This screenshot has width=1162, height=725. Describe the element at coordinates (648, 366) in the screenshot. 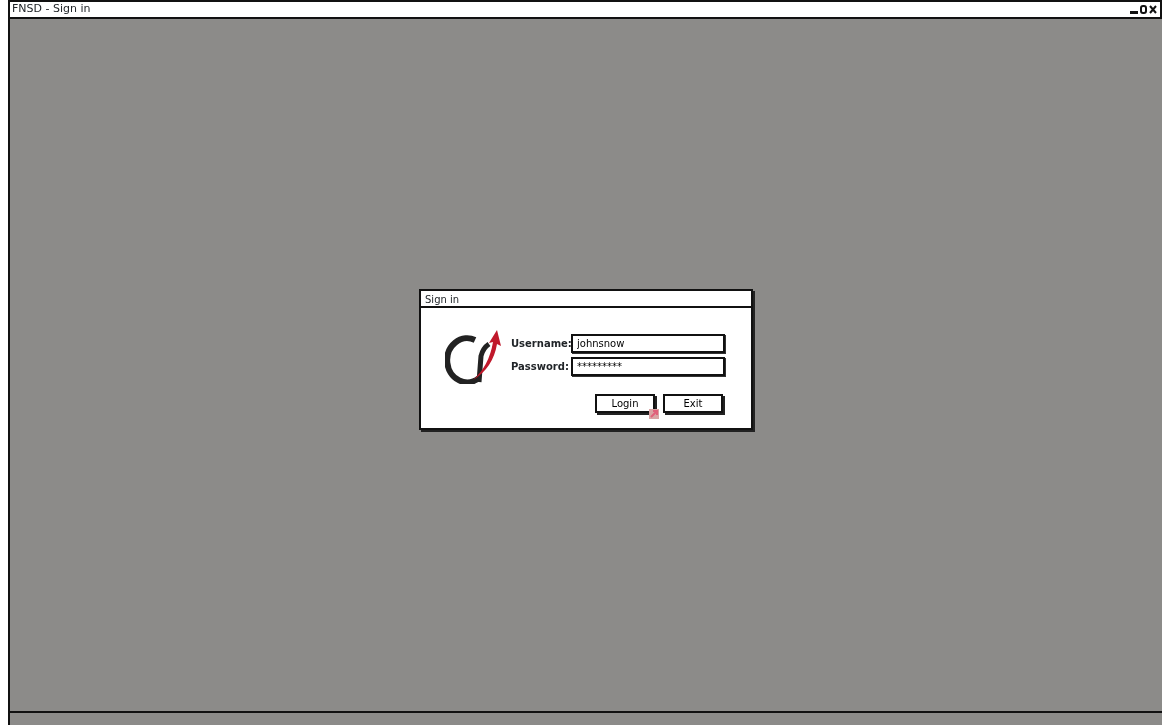

I see `input-field: *********` at that location.